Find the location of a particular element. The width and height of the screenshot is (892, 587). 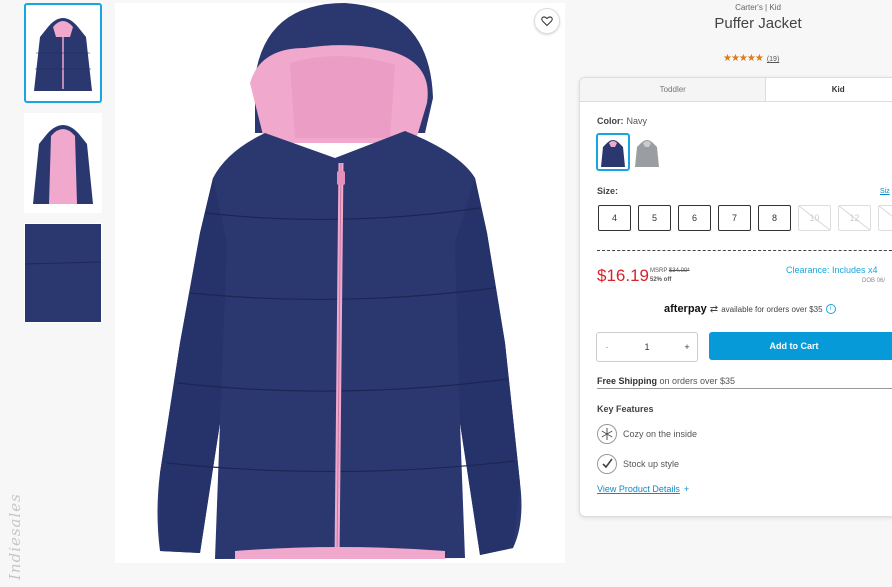

quantity-stepper: - 1 + is located at coordinates (647, 347).